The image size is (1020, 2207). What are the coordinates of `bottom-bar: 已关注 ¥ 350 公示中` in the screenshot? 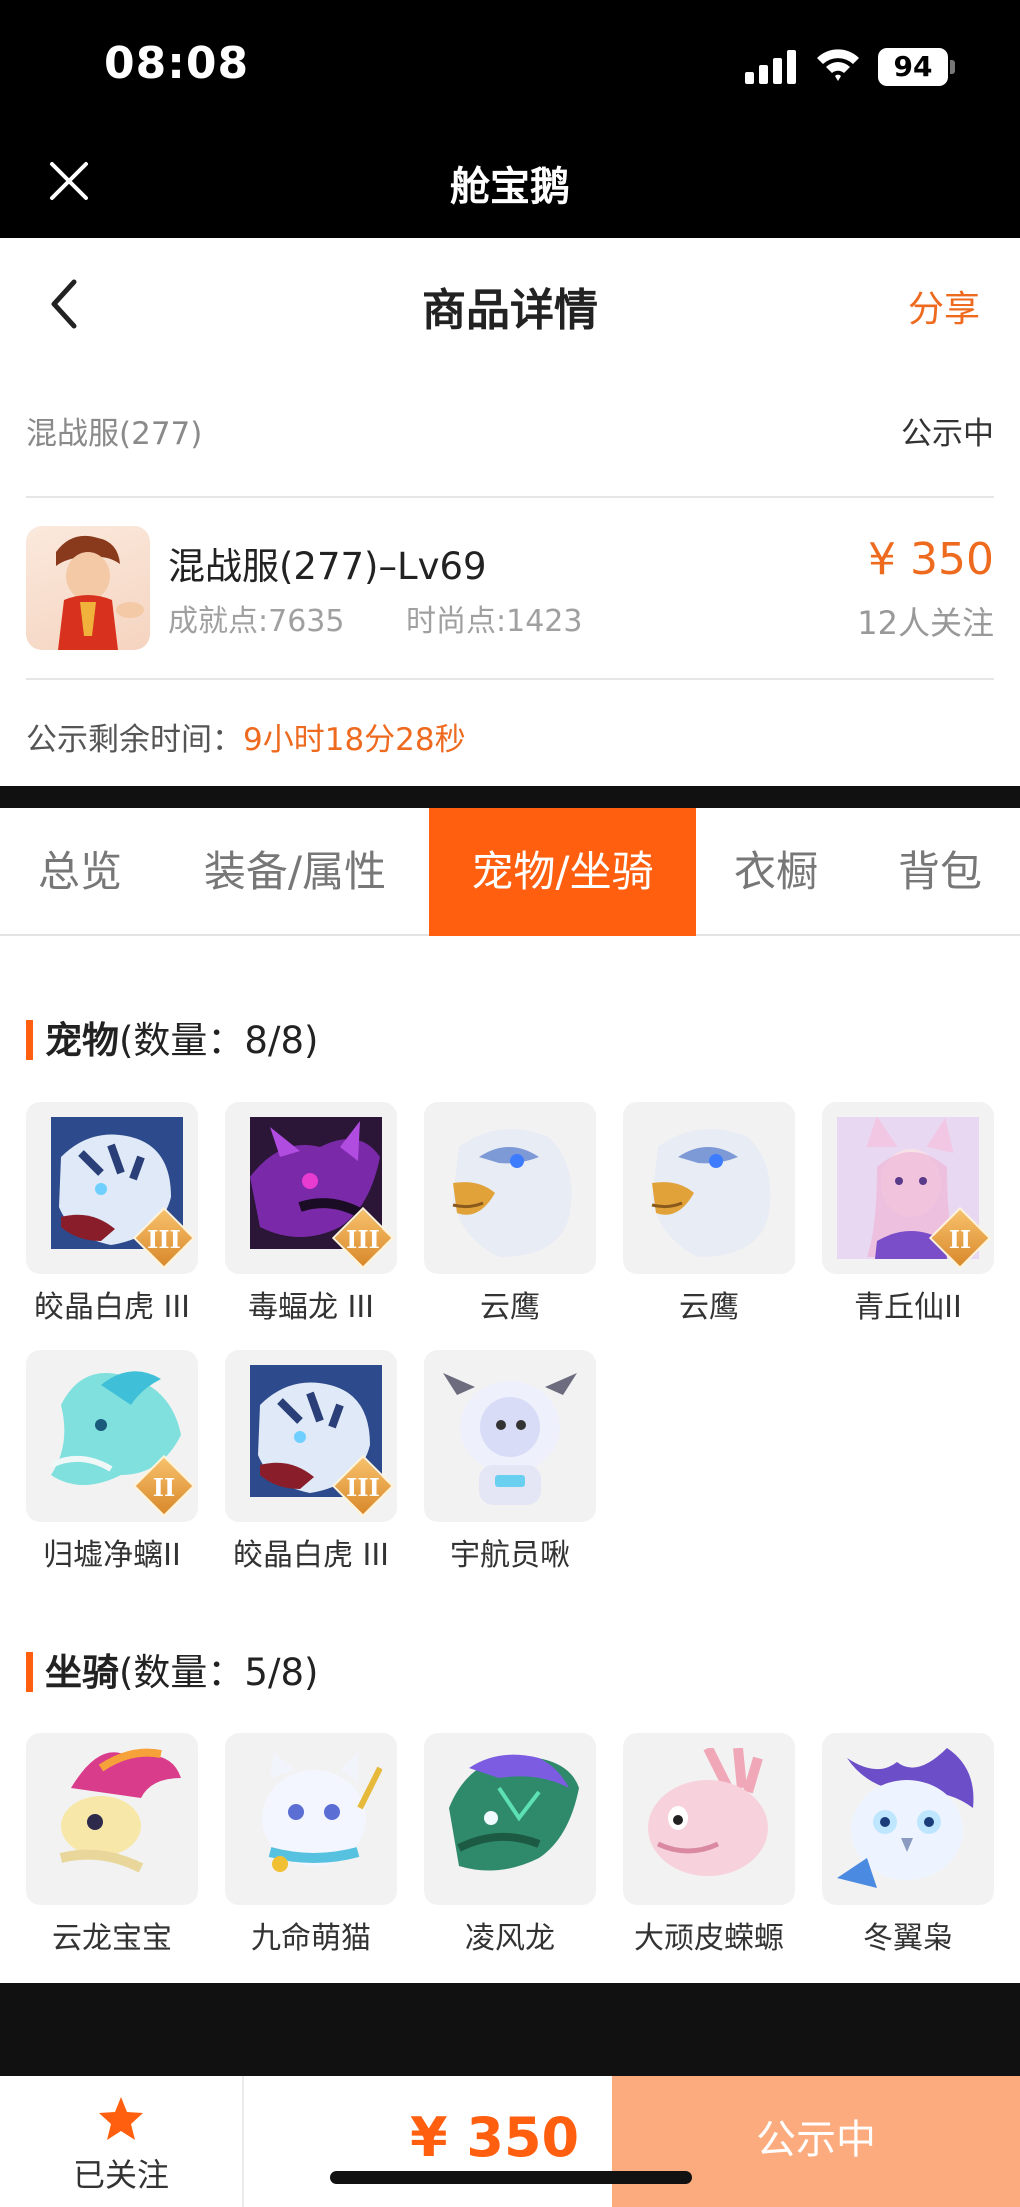 It's located at (510, 2141).